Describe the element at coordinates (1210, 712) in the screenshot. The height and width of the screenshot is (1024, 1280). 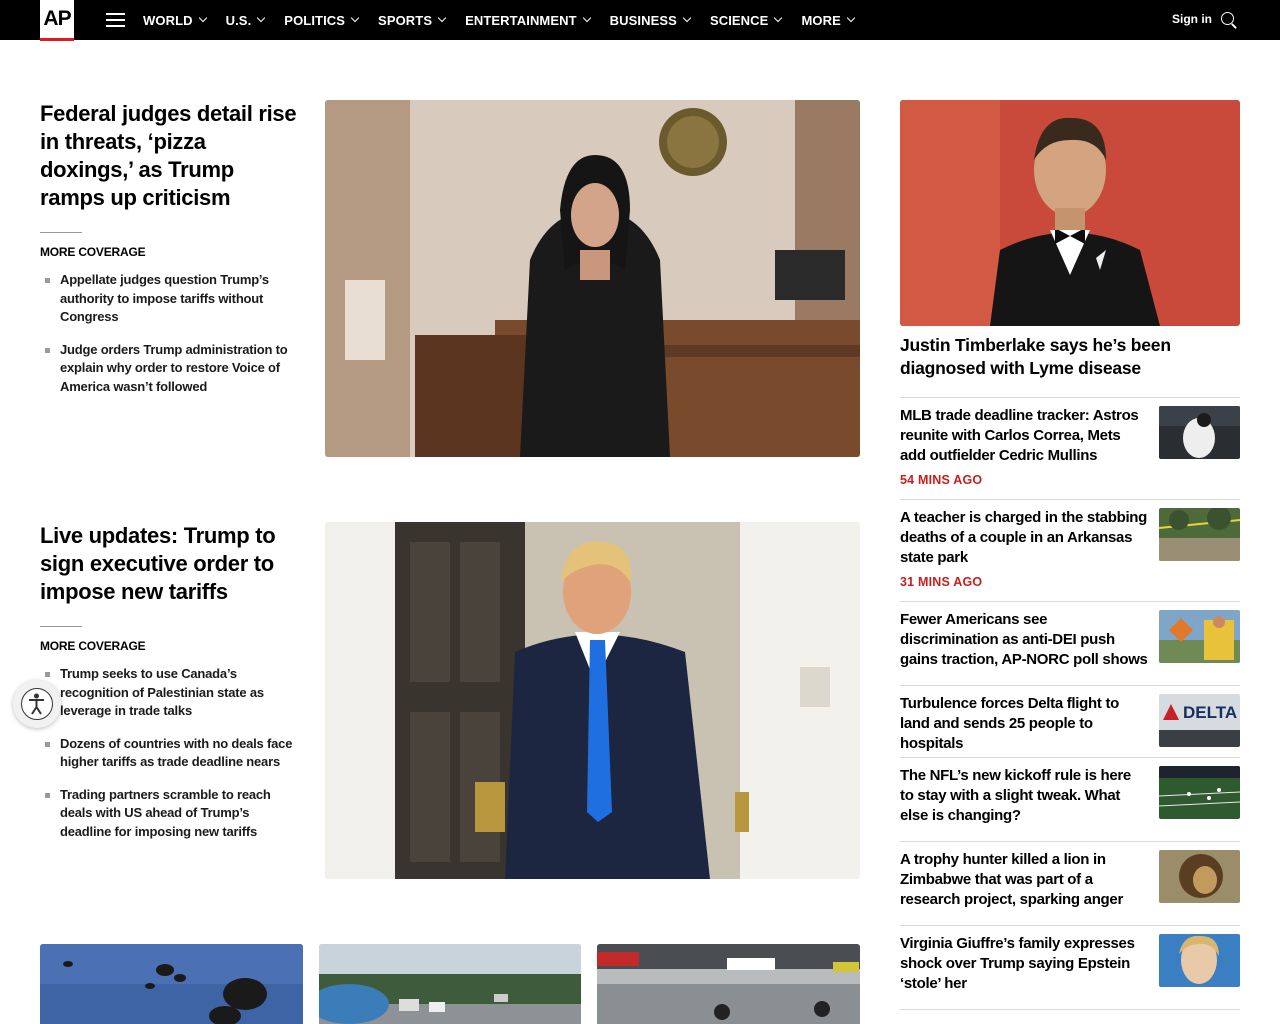
I see `delta-thumb-text: DELTA` at that location.